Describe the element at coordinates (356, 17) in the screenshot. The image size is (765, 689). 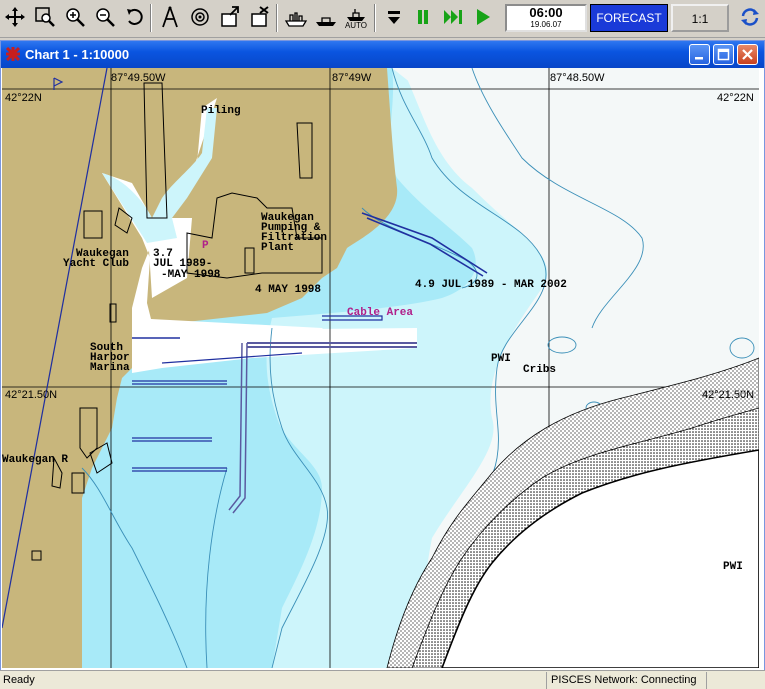
I see `ship-auto-icon: AUTO` at that location.